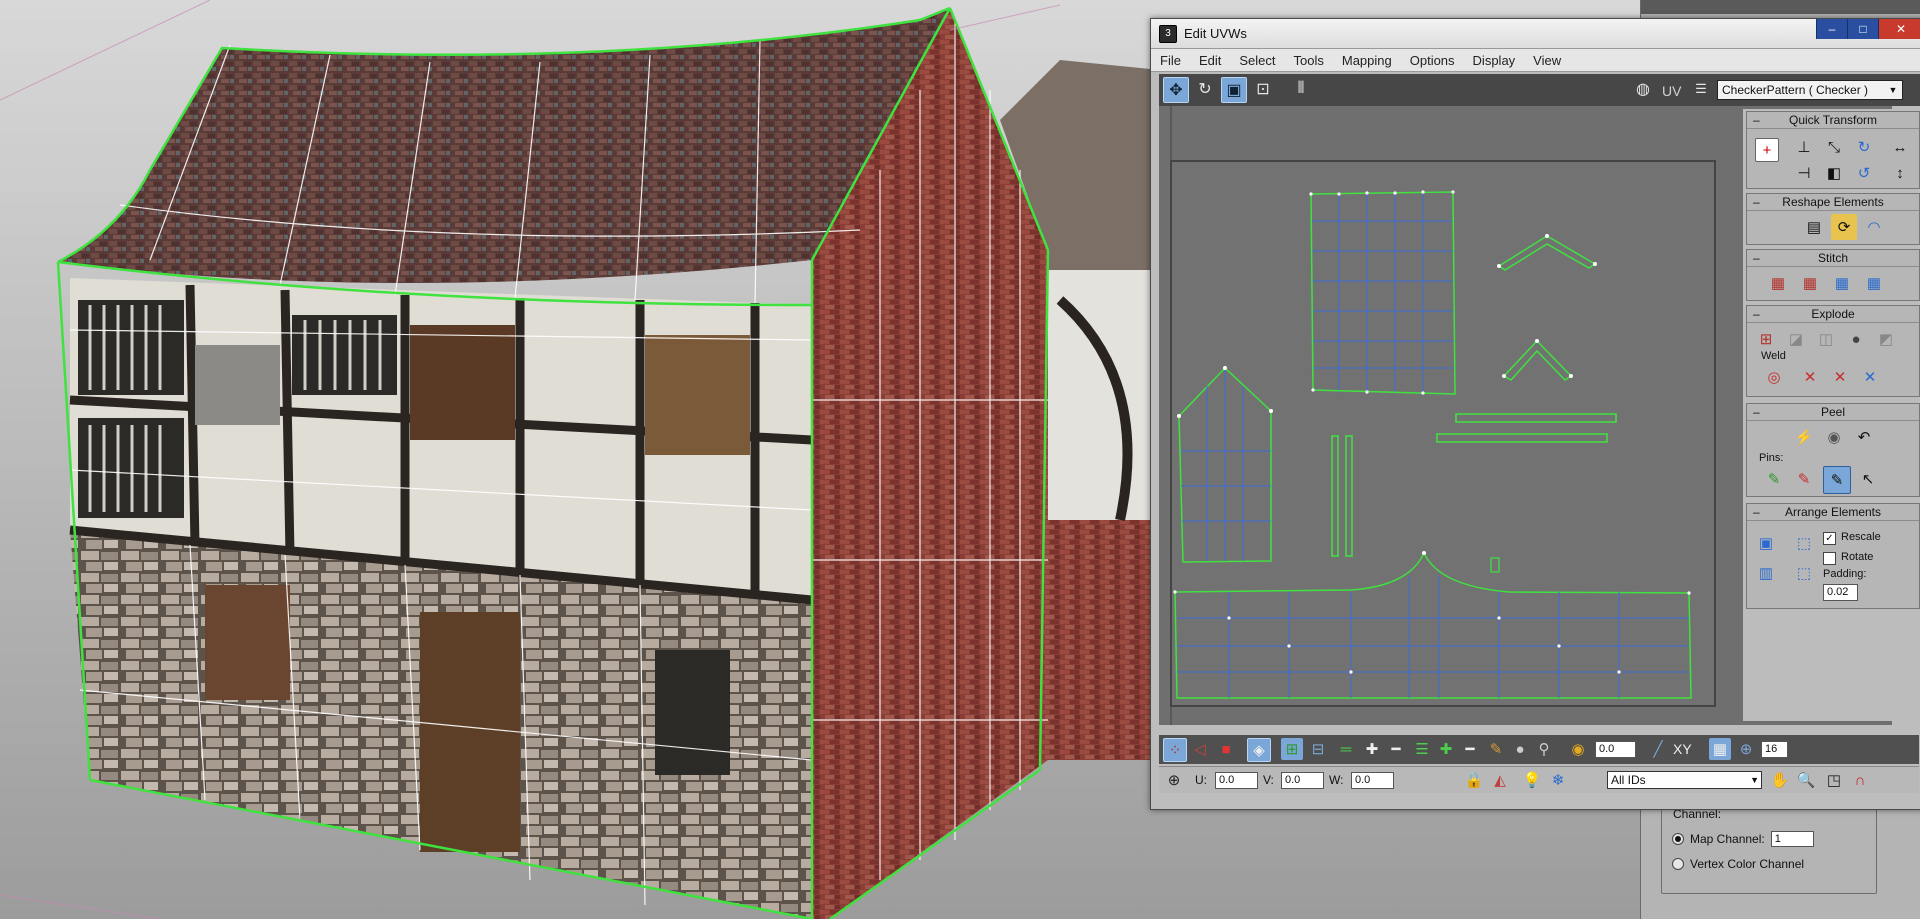  What do you see at coordinates (1234, 90) in the screenshot?
I see `scale-icon: ▣` at bounding box center [1234, 90].